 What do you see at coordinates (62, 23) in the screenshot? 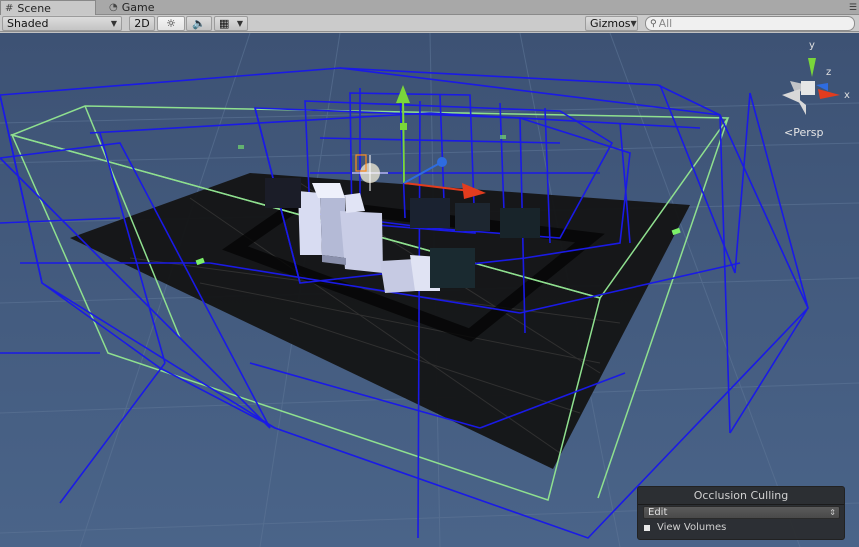
I see `render-mode-dropdown: Shaded ▼` at bounding box center [62, 23].